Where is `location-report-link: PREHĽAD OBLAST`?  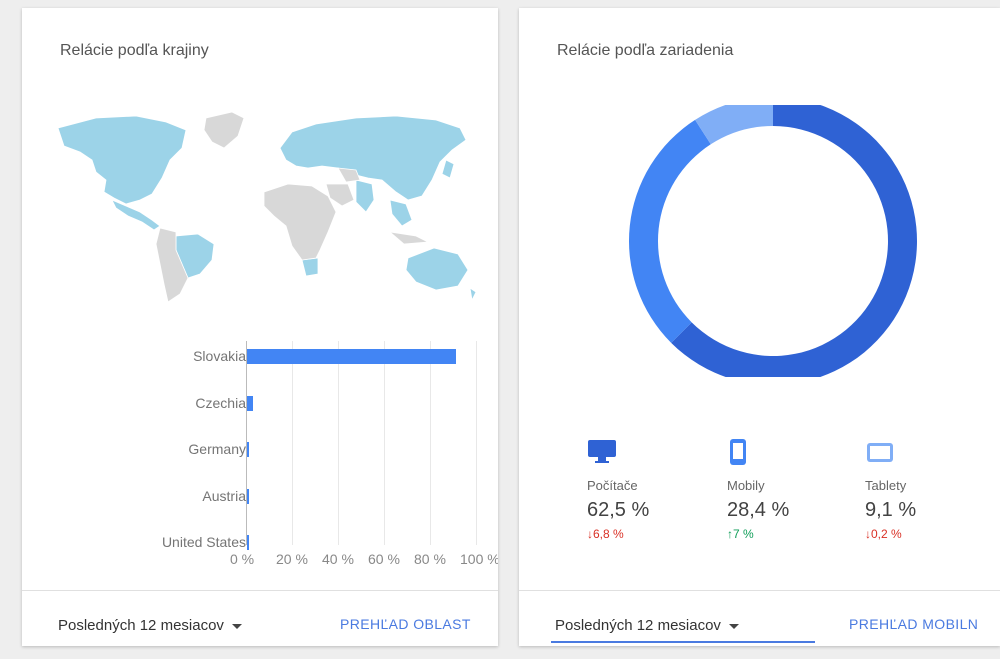 location-report-link: PREHĽAD OBLAST is located at coordinates (405, 624).